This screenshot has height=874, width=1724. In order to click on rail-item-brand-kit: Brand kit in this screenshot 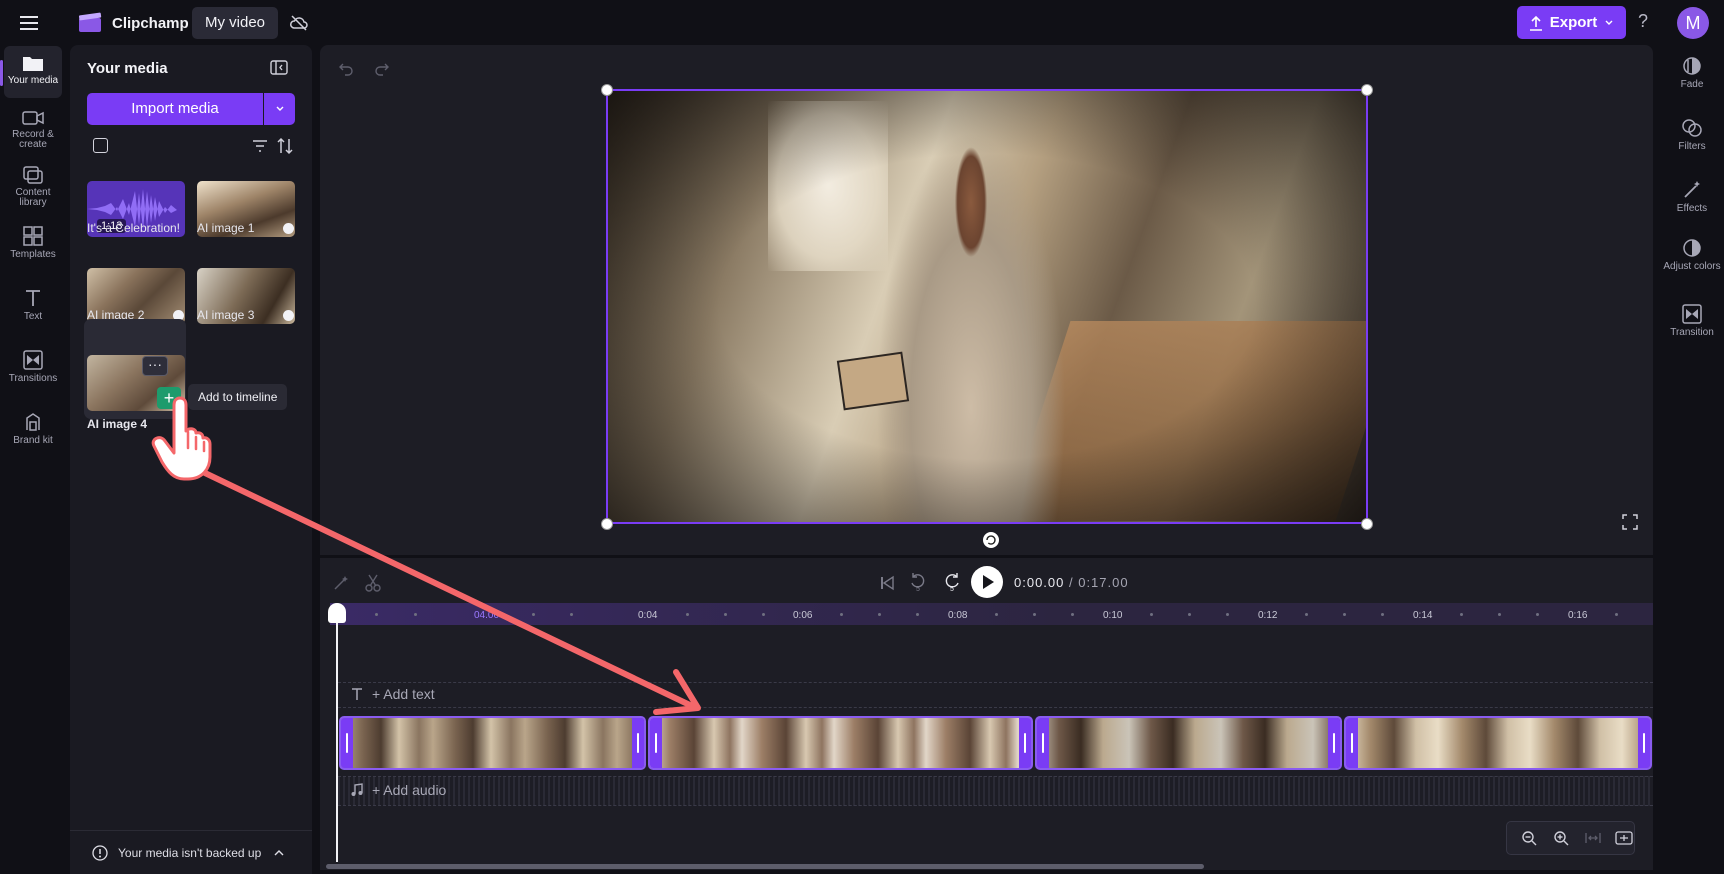, I will do `click(33, 431)`.